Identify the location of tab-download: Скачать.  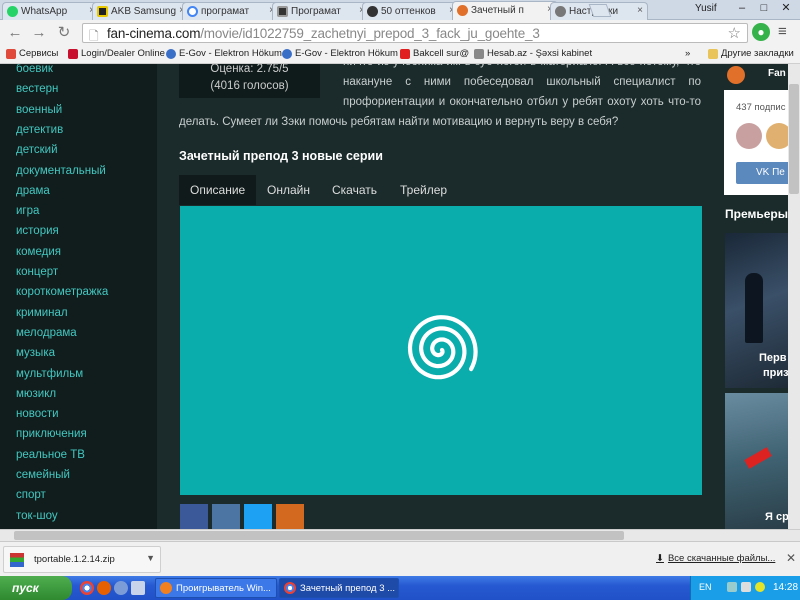
(354, 190).